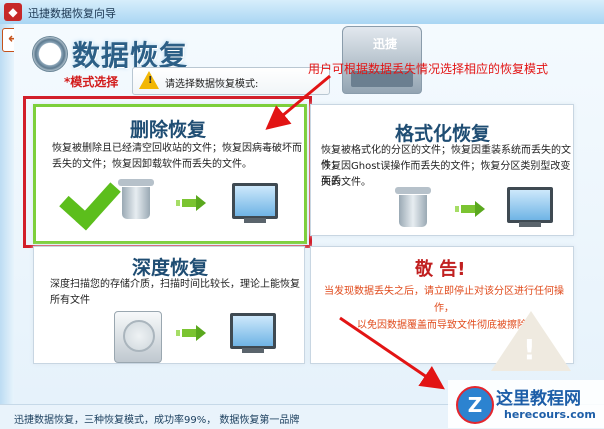 The width and height of the screenshot is (604, 429). I want to click on watermark-url: herecours.com, so click(550, 414).